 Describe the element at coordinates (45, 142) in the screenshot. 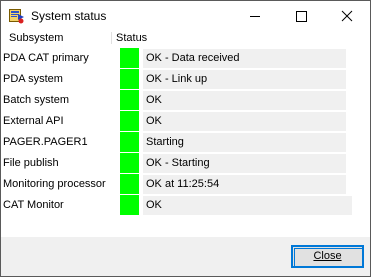

I see `subsystem-name: PAGER.PAGER1` at that location.